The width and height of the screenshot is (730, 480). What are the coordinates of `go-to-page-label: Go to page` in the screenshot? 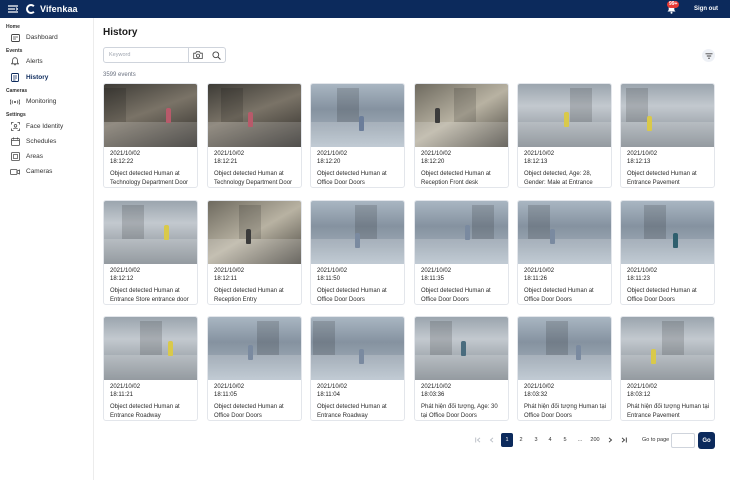 It's located at (656, 440).